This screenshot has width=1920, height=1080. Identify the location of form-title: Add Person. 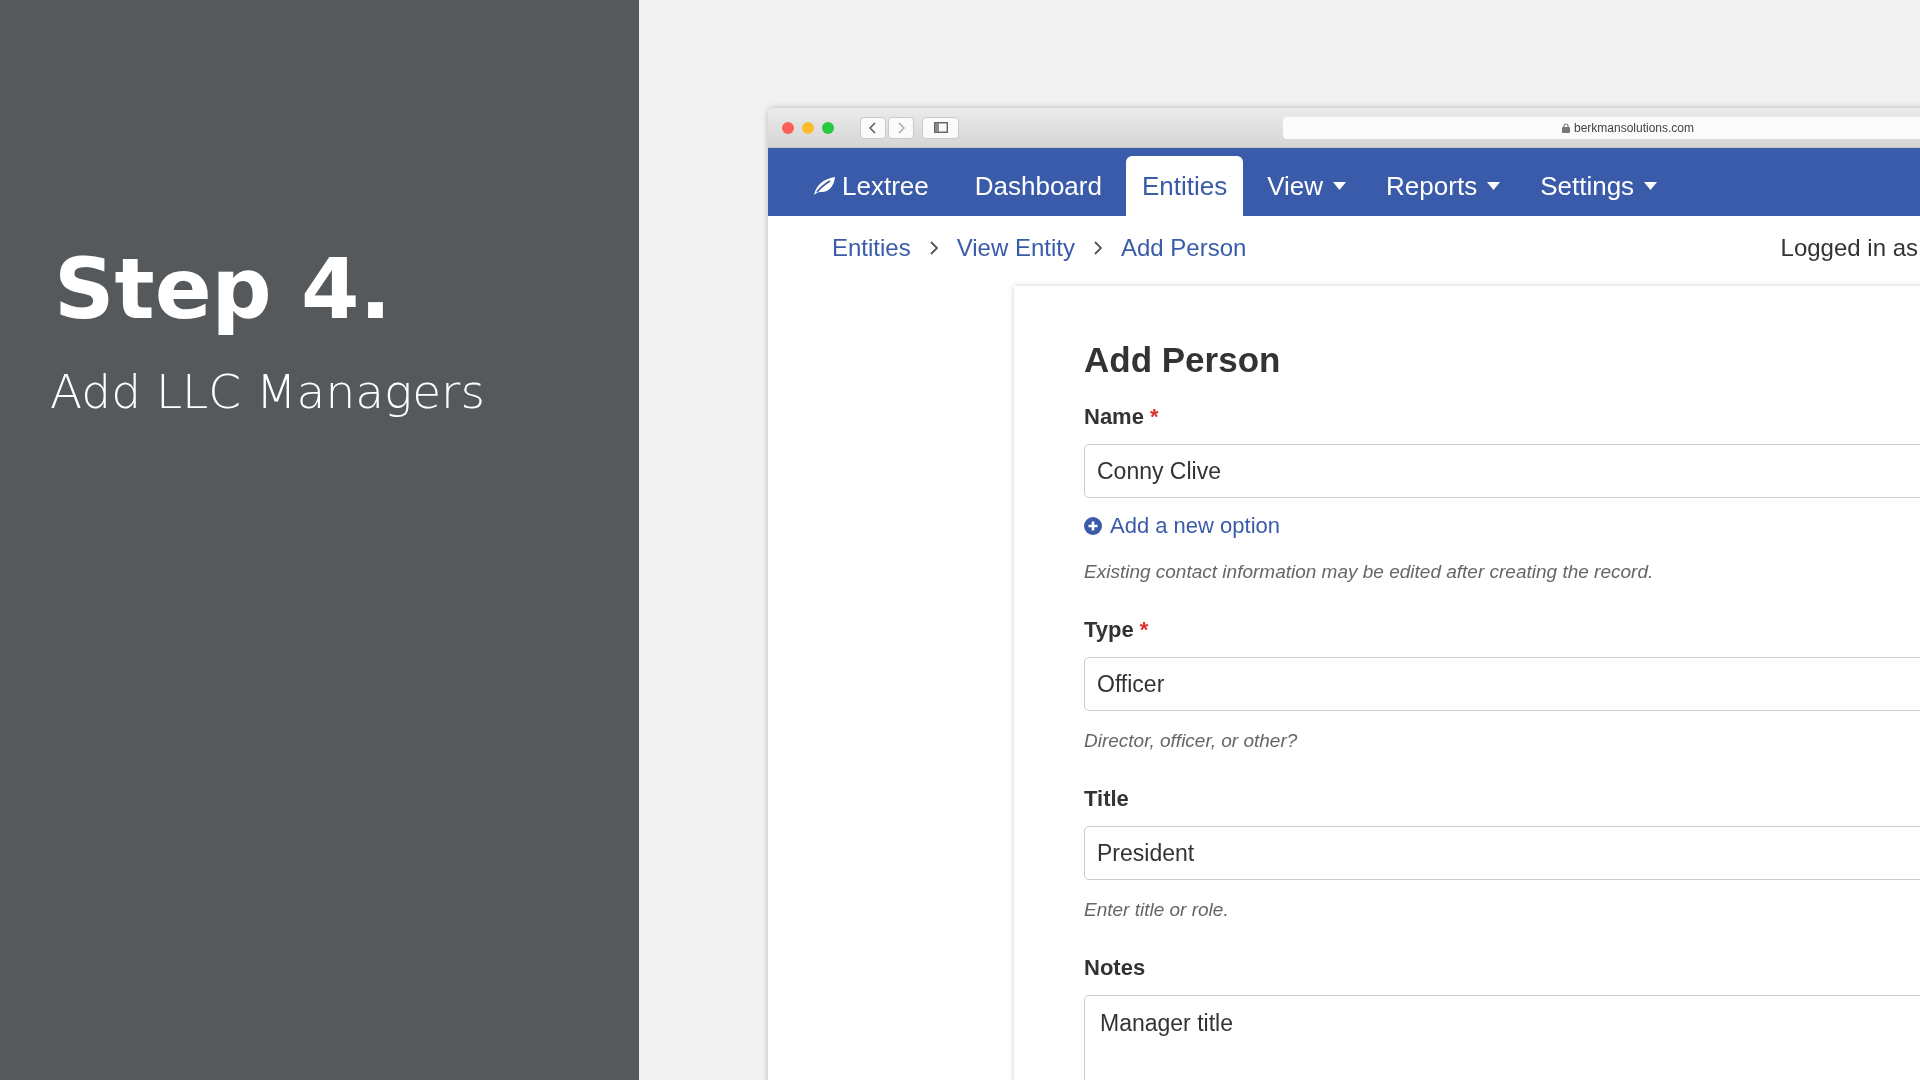
(1183, 360).